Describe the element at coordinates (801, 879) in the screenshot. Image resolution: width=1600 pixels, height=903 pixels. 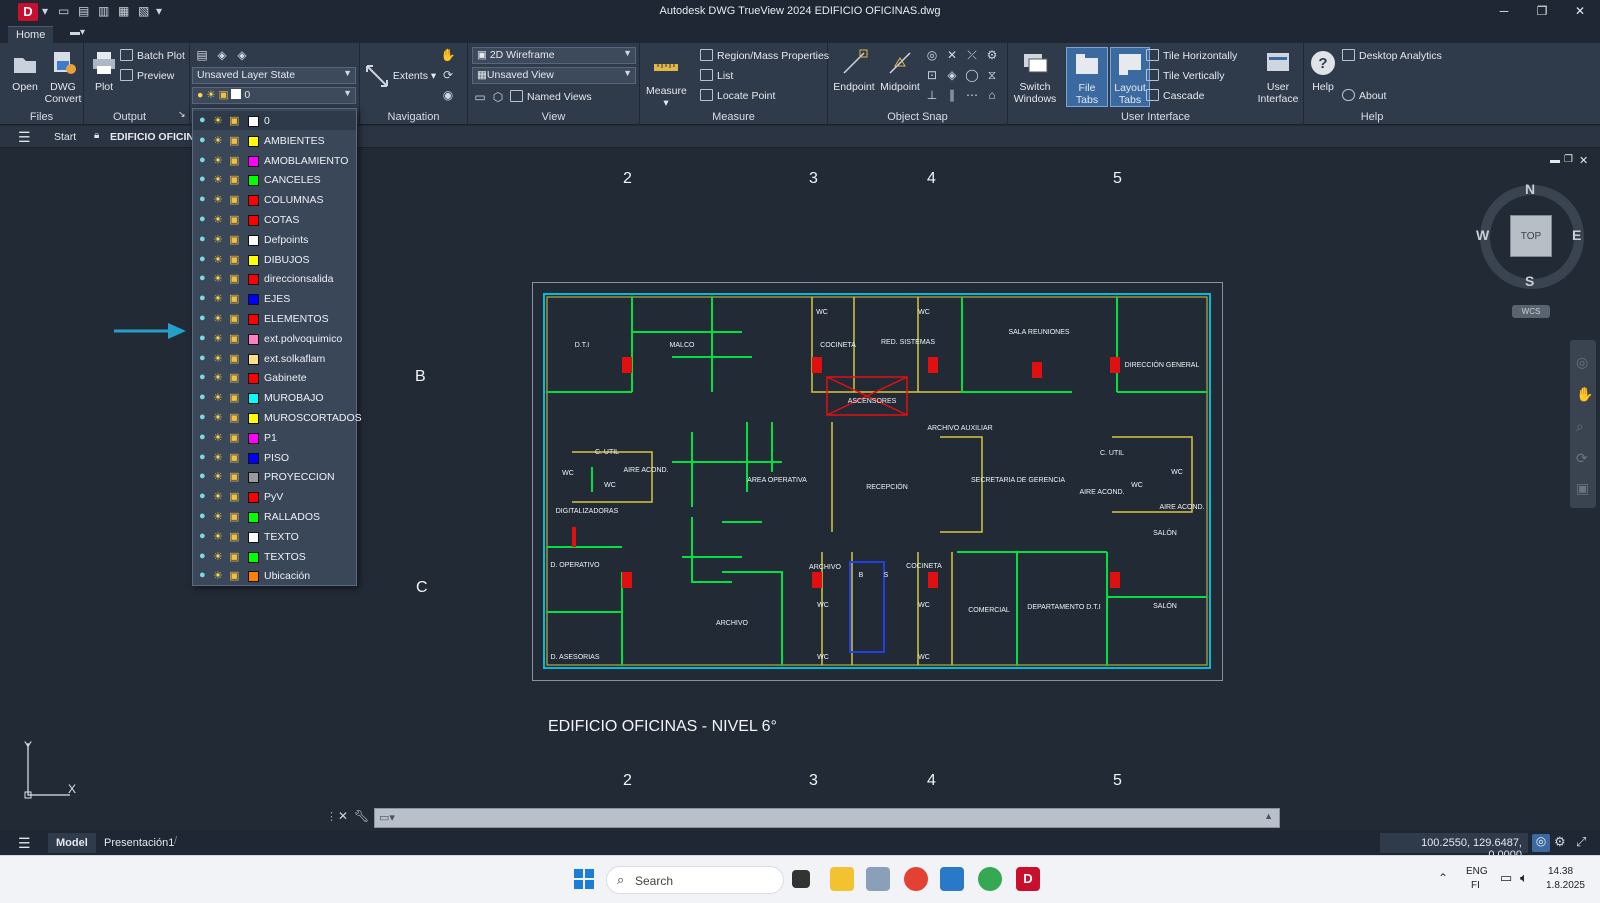
I see `task-view-icon` at that location.